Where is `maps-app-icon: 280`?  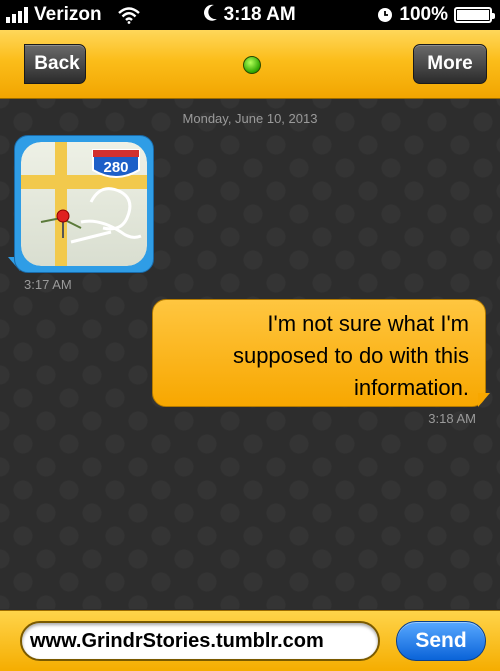 maps-app-icon: 280 is located at coordinates (84, 204).